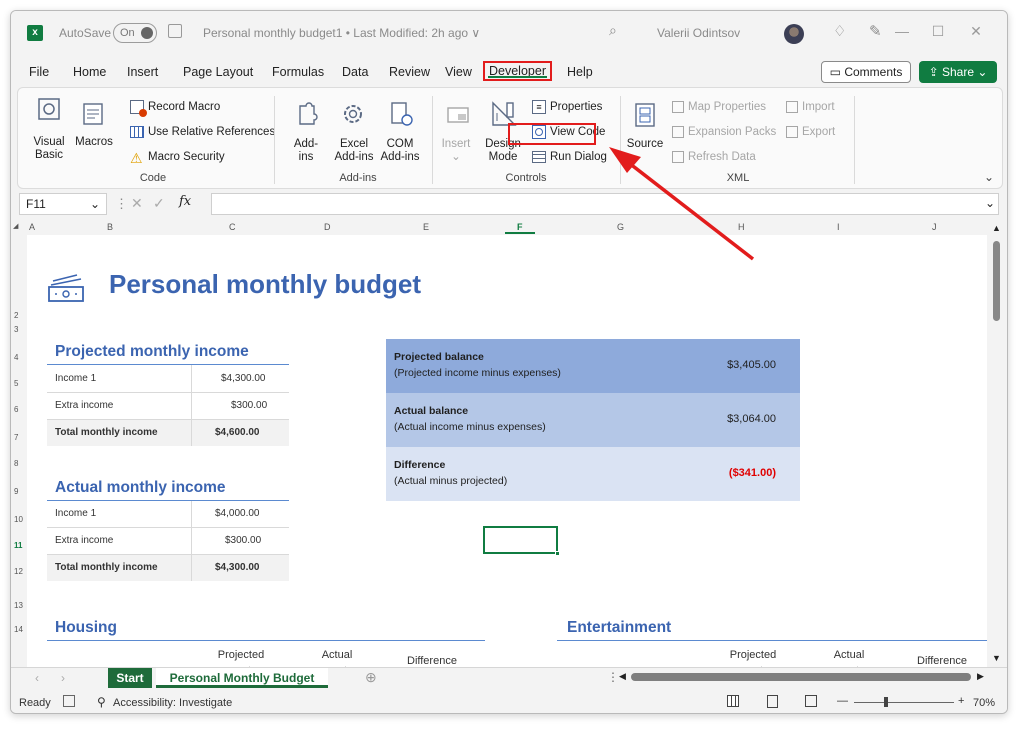 The image size is (1024, 730). Describe the element at coordinates (306, 151) in the screenshot. I see `addins-button: Add- ins` at that location.